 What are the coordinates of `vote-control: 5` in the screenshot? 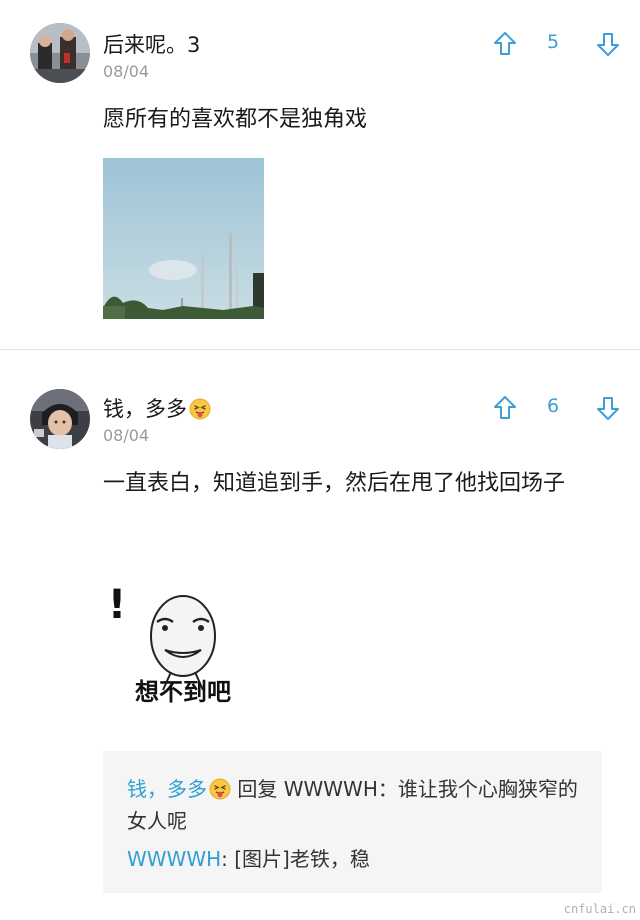 It's located at (560, 45).